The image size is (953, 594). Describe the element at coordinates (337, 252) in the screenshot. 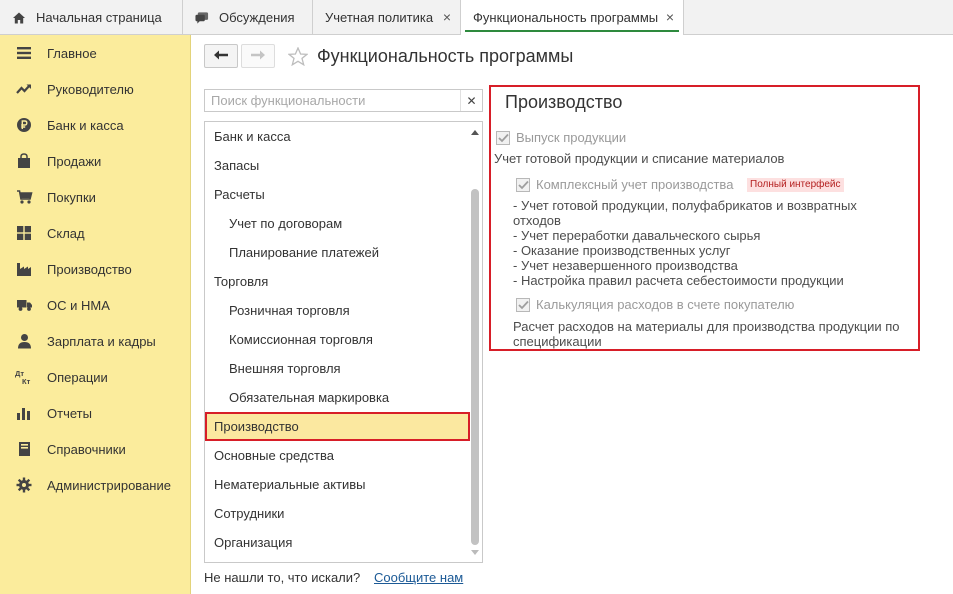

I see `list-item: Планирование платежей` at that location.